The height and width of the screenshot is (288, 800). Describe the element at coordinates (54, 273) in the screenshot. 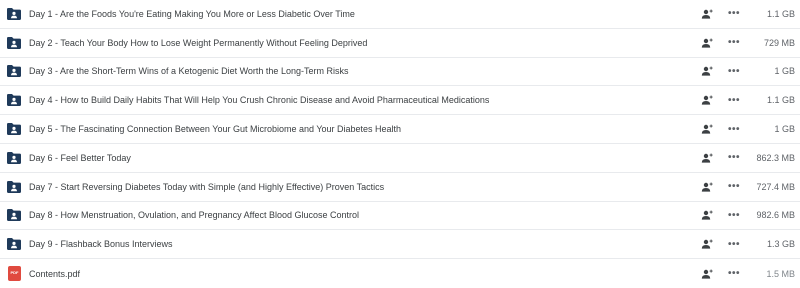

I see `file-name: Contents.pdf` at that location.